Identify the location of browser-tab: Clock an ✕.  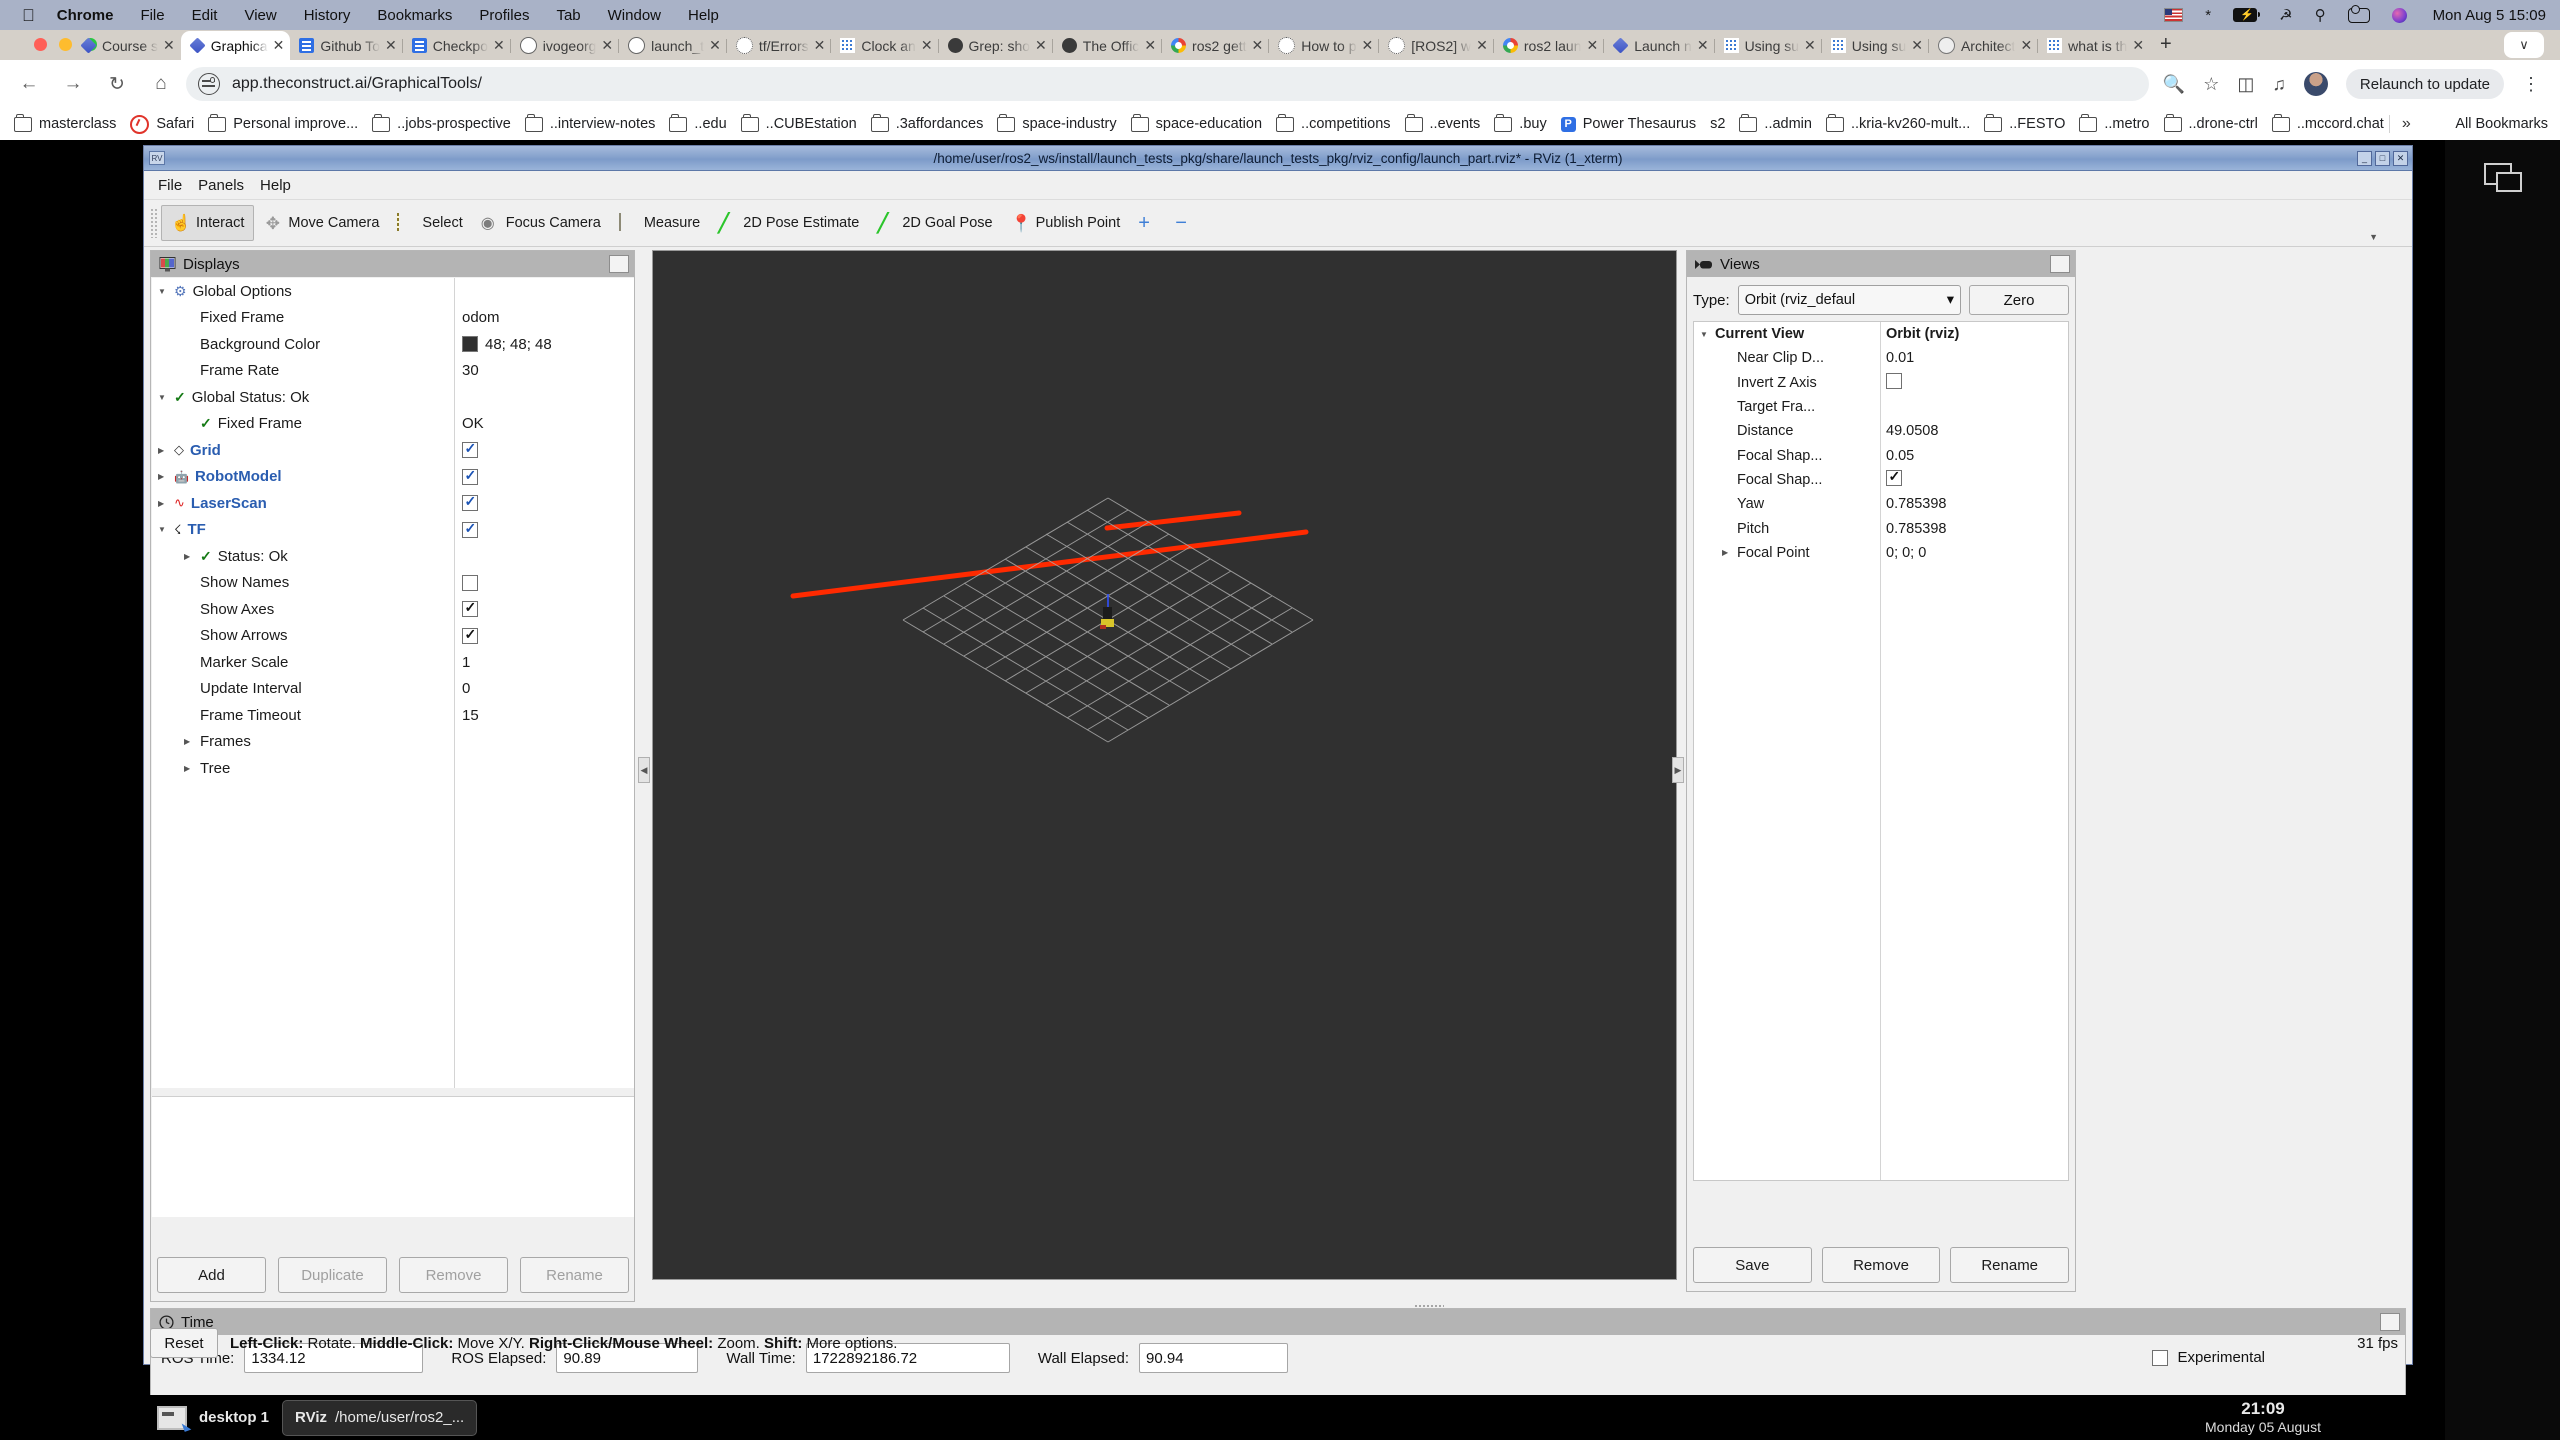
(884, 45).